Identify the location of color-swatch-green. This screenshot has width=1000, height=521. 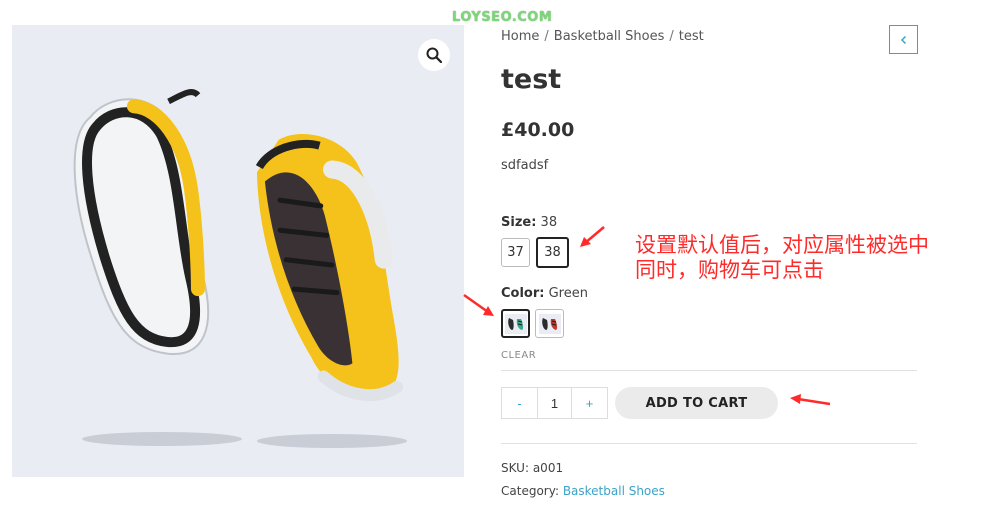
(515, 323).